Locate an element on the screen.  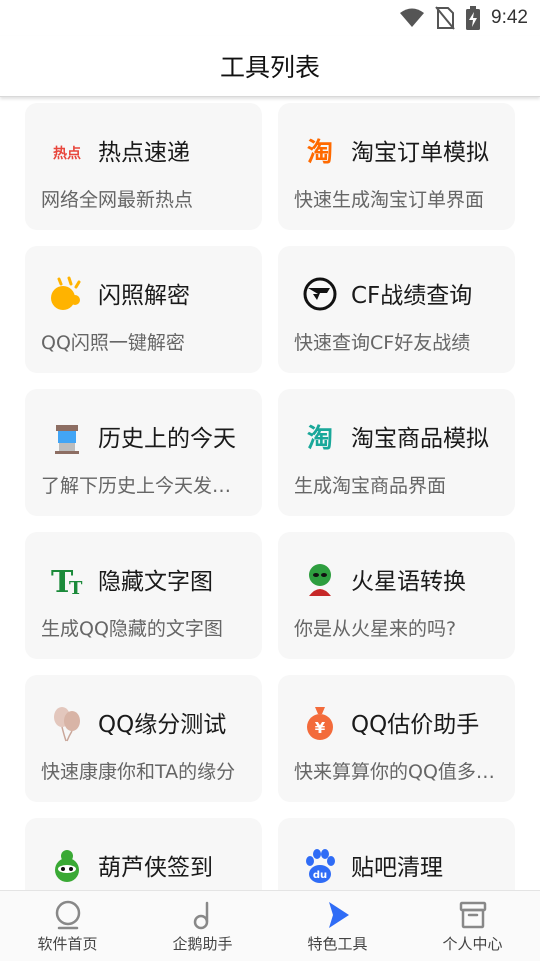
tool-card-hot-news: 热点 热点速递 网络全网最新热点 is located at coordinates (143, 166).